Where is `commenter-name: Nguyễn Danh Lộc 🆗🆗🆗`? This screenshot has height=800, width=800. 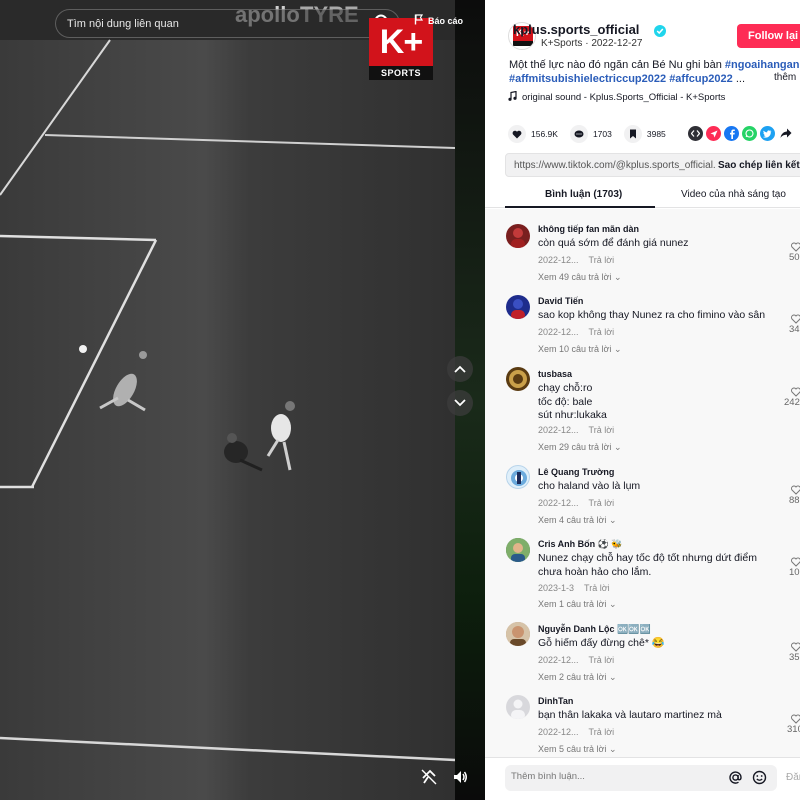 commenter-name: Nguyễn Danh Lộc 🆗🆗🆗 is located at coordinates (594, 629).